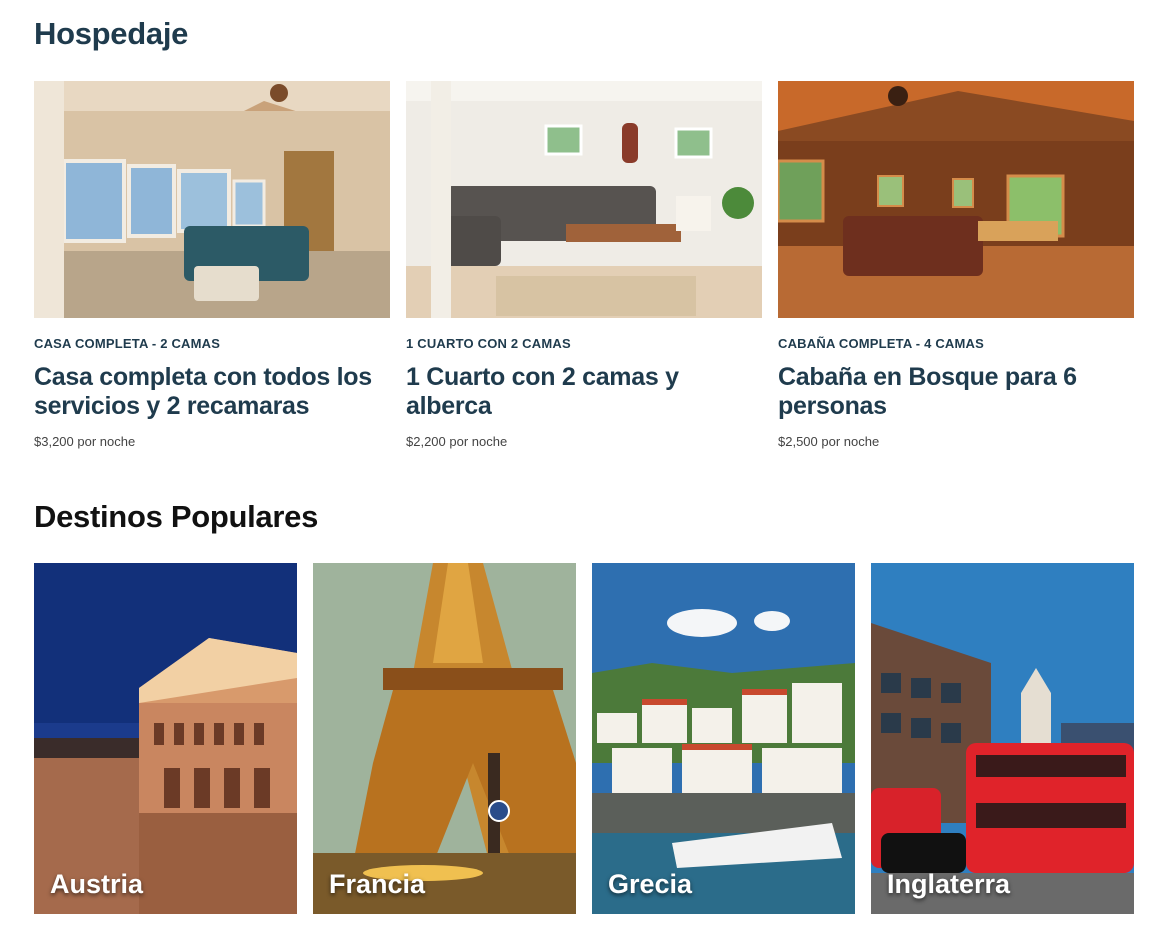  I want to click on listing-type: CABAÑA COMPLETA - 4 CAMAS, so click(881, 343).